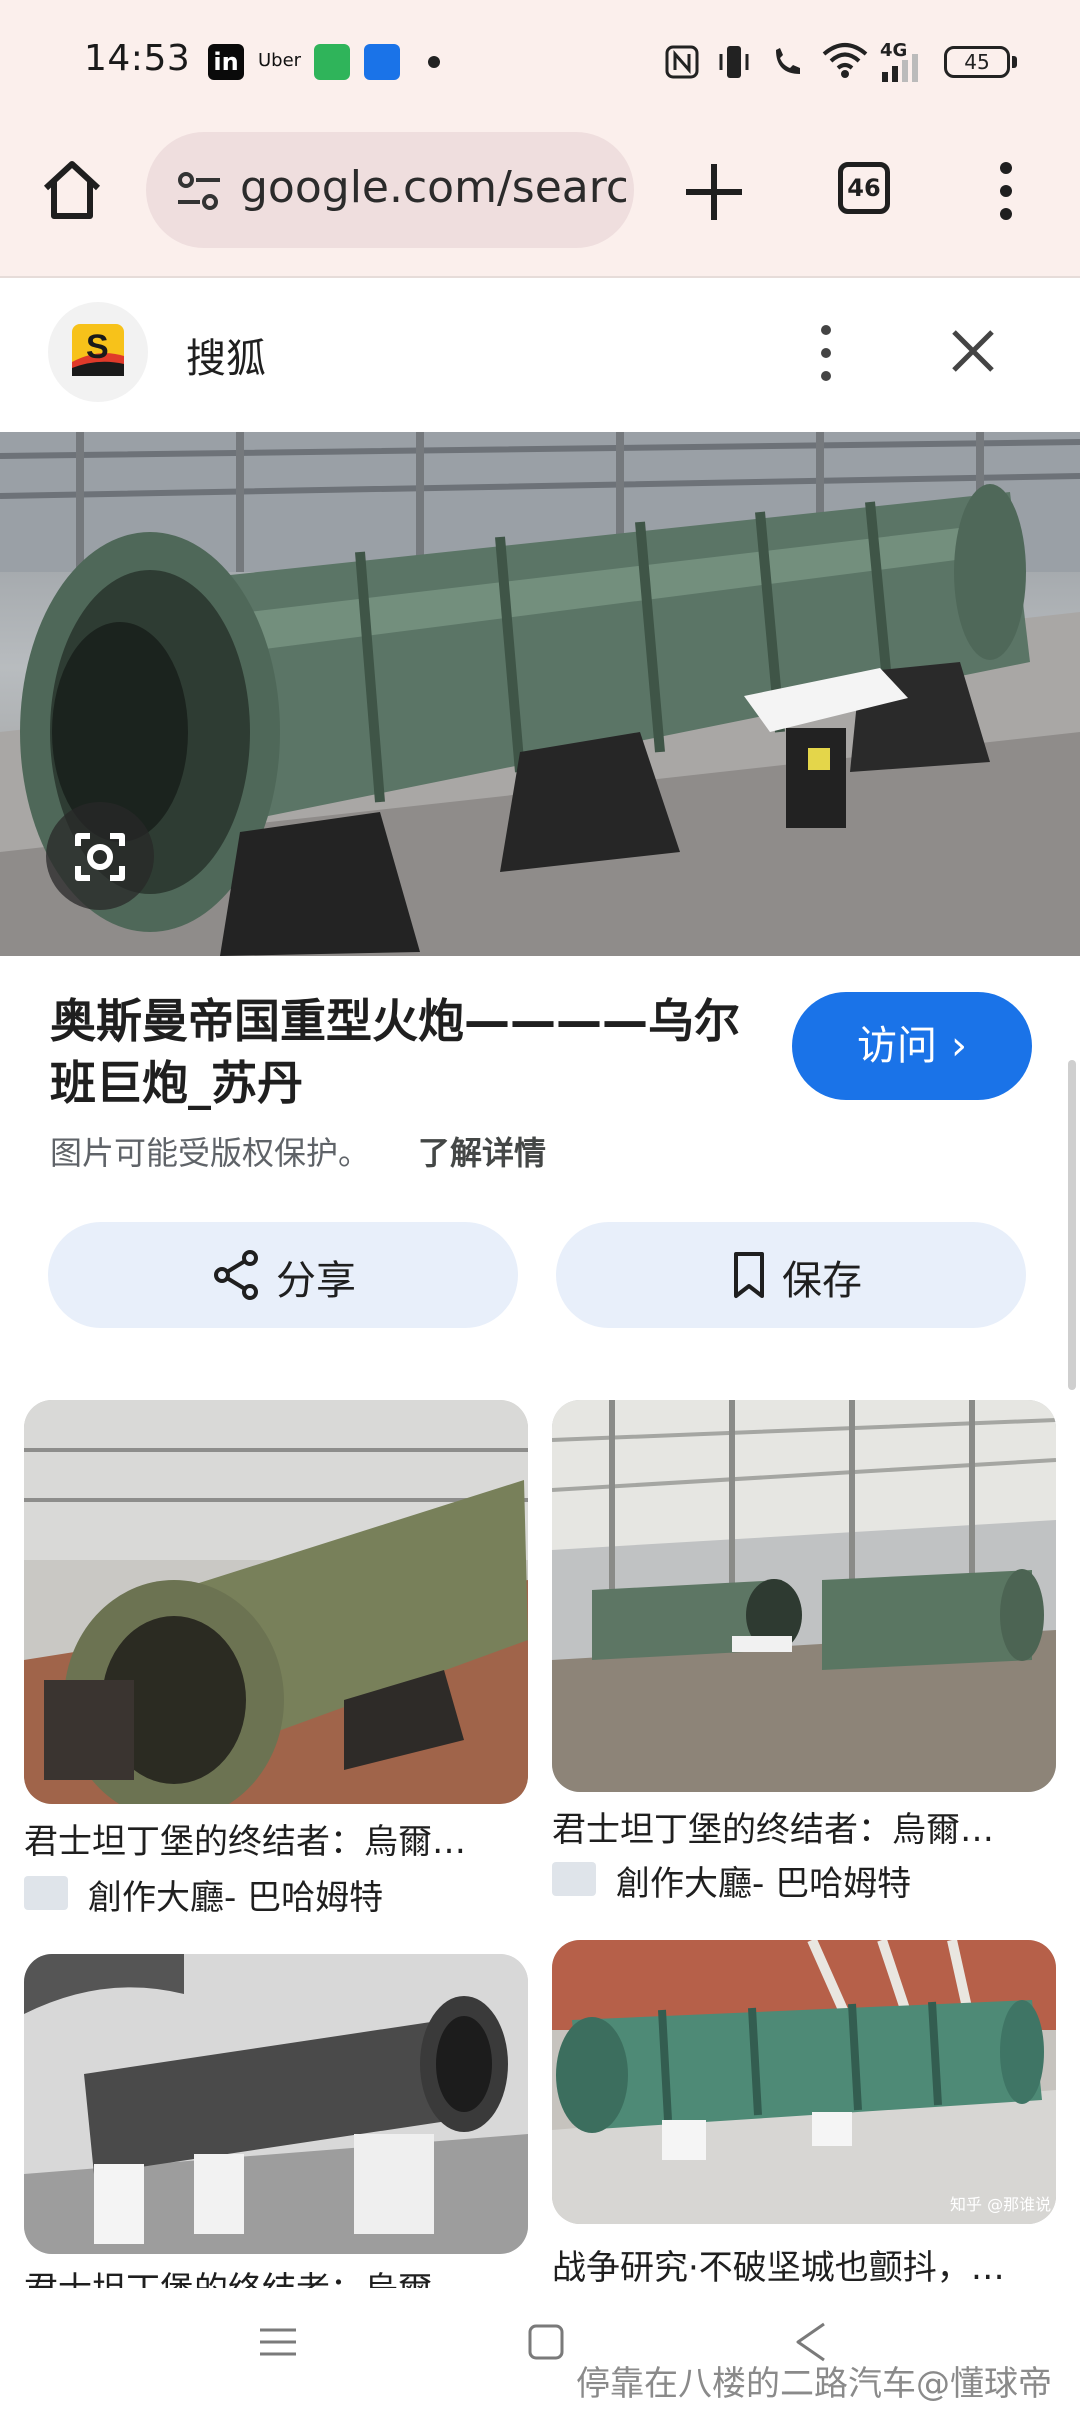 Image resolution: width=1080 pixels, height=2412 pixels. I want to click on sohu-logo: S, so click(98, 352).